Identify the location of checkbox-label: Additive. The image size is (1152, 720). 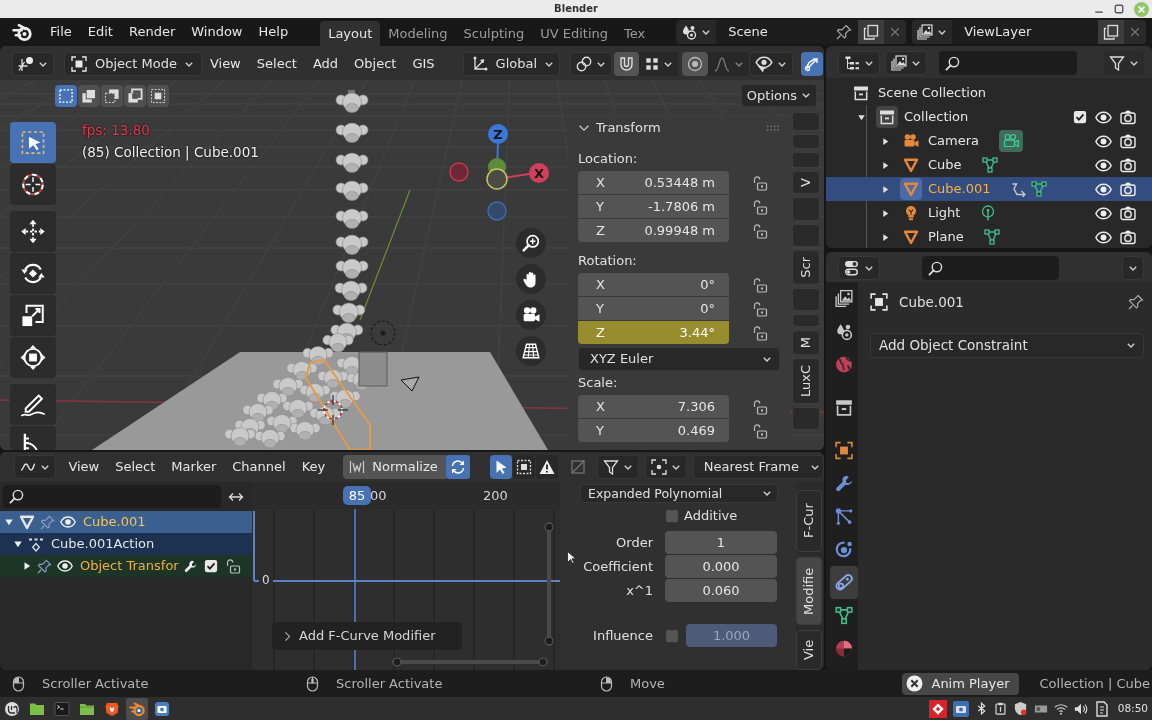
(711, 516).